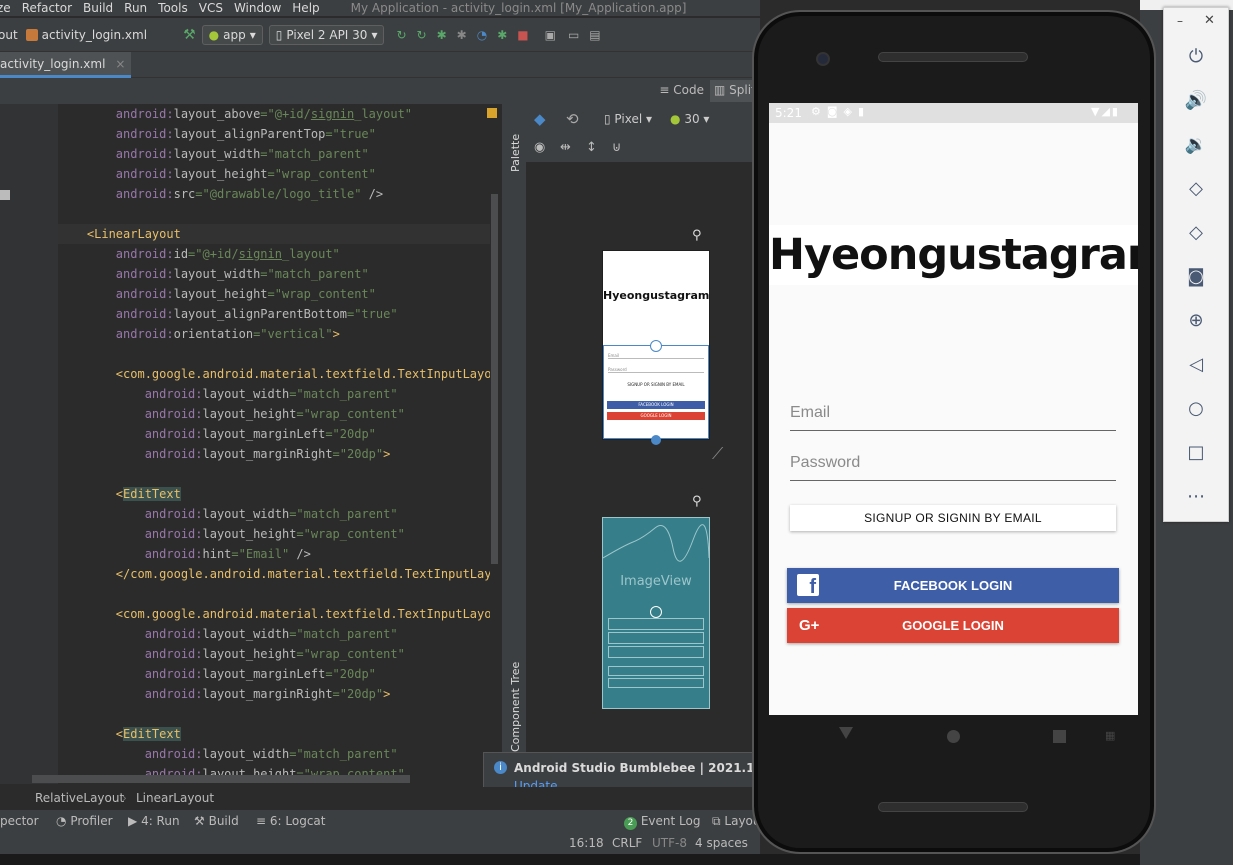 The height and width of the screenshot is (865, 1233). Describe the element at coordinates (494, 379) in the screenshot. I see `scroll-thumb` at that location.